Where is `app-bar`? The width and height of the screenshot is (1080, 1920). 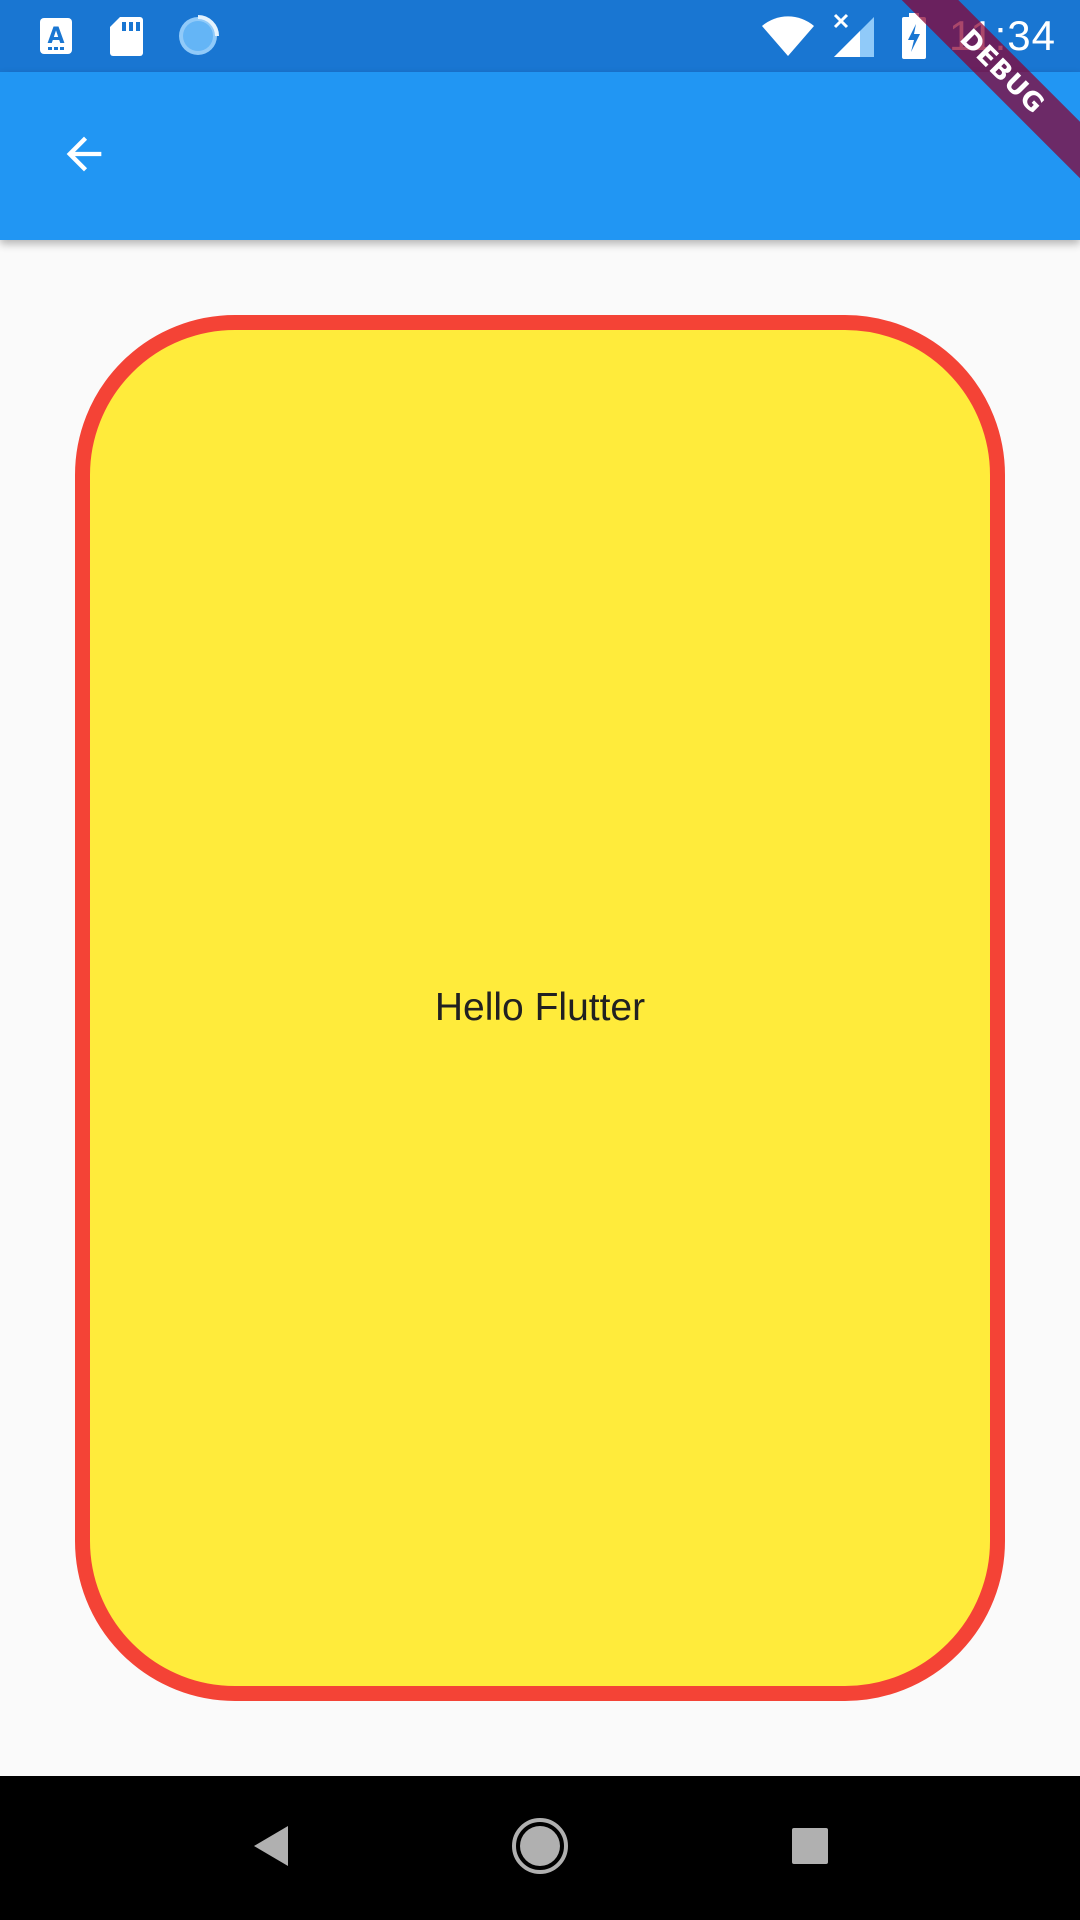
app-bar is located at coordinates (540, 156).